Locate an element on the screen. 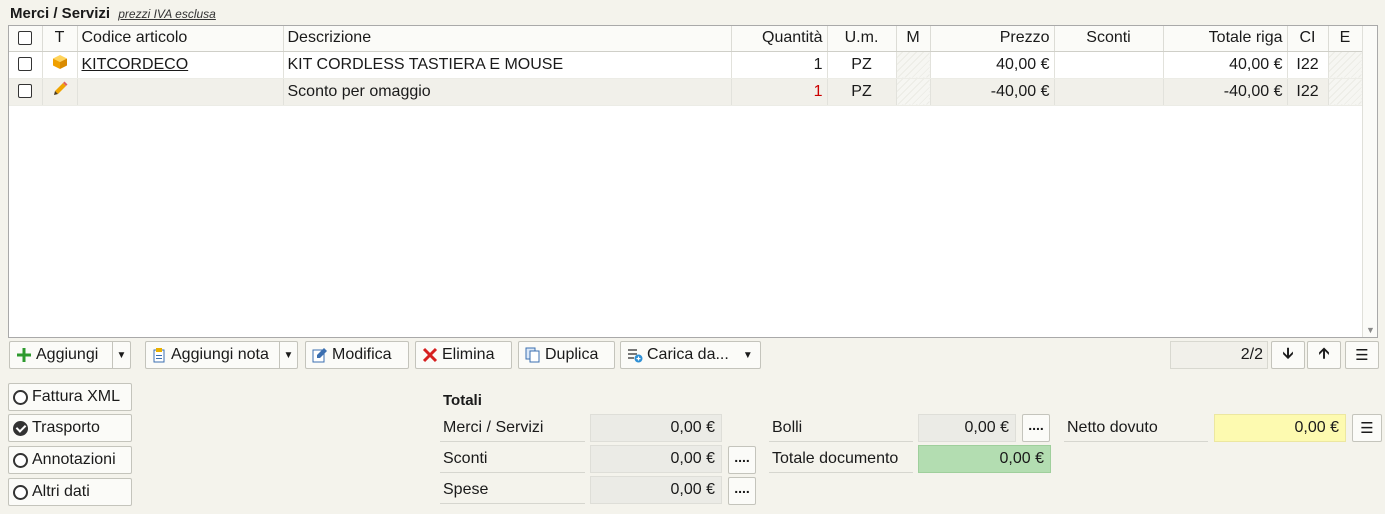  duplicate-button: Duplica is located at coordinates (566, 355).